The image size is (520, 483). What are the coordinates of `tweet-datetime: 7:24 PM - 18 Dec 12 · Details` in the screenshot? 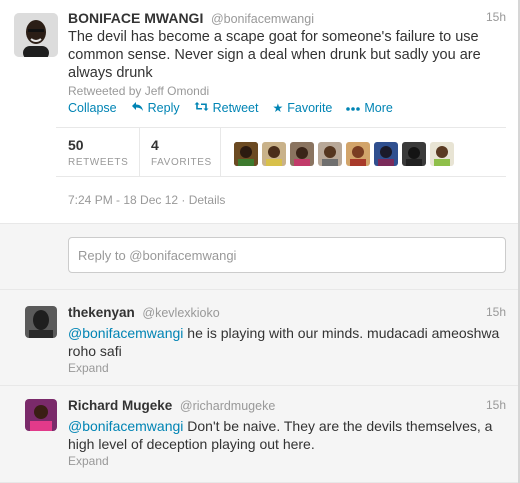 It's located at (146, 200).